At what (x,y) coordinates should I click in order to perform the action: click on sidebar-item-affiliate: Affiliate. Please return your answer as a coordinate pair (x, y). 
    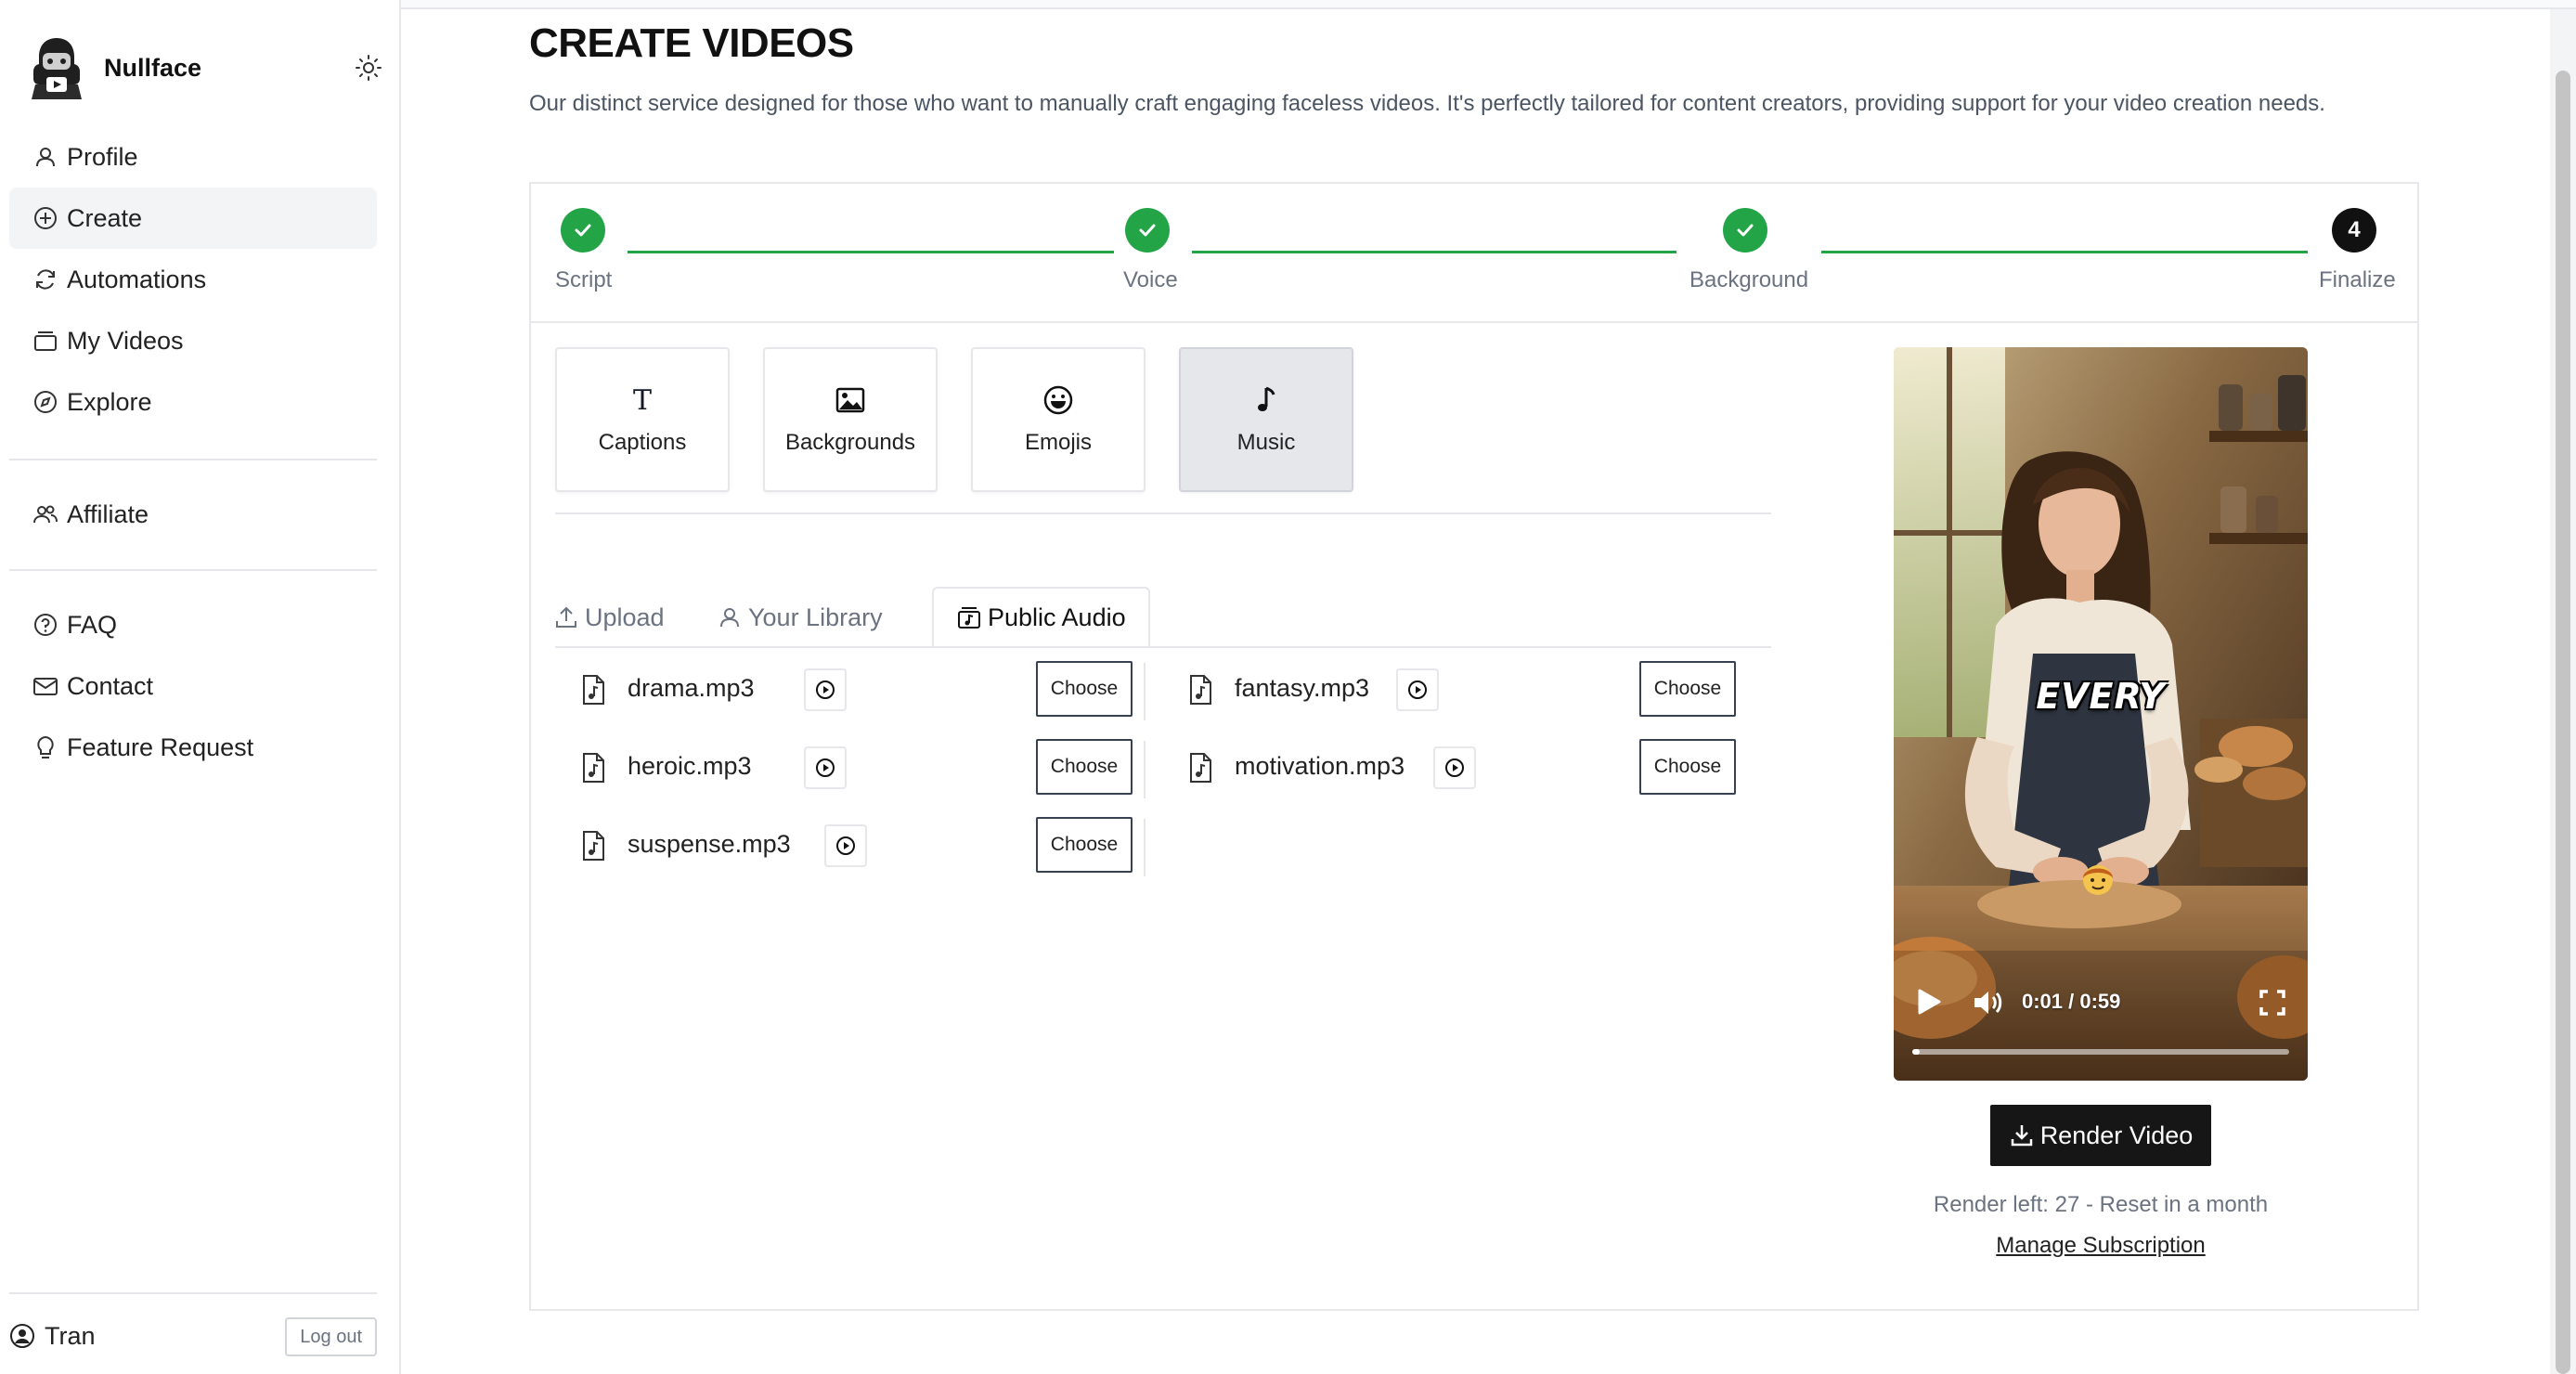
    Looking at the image, I should click on (193, 514).